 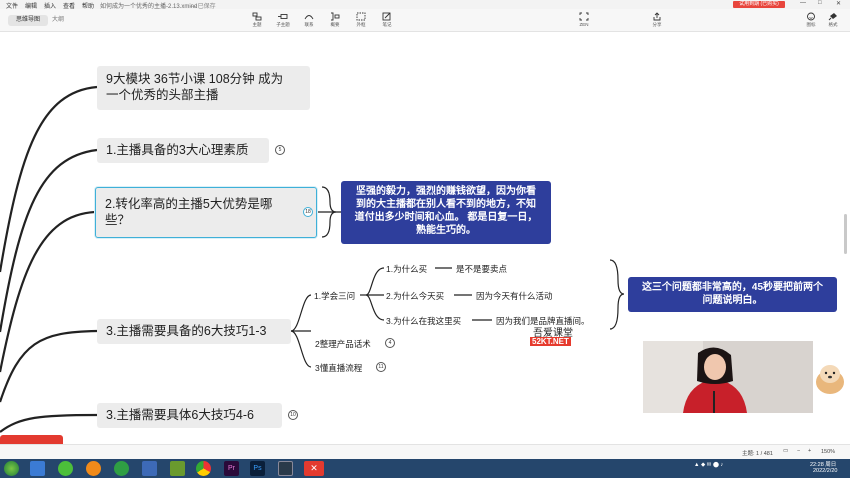 I want to click on xmind-taskbar-icon: ✕, so click(x=314, y=468).